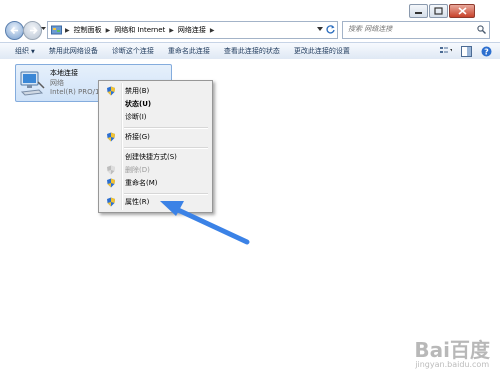 The image size is (500, 375). Describe the element at coordinates (205, 223) in the screenshot. I see `annotation-arrow` at that location.